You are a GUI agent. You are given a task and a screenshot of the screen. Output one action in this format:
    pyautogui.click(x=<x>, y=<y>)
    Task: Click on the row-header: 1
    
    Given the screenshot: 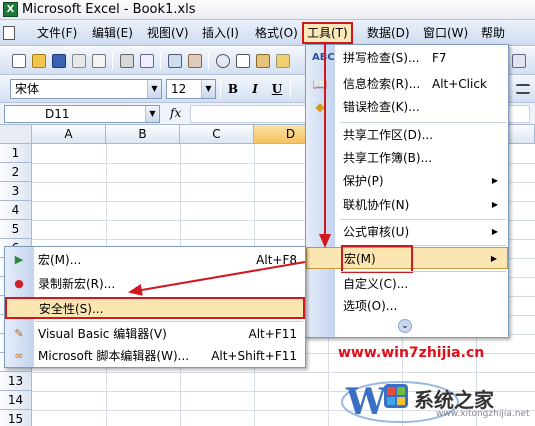 What is the action you would take?
    pyautogui.click(x=16, y=153)
    